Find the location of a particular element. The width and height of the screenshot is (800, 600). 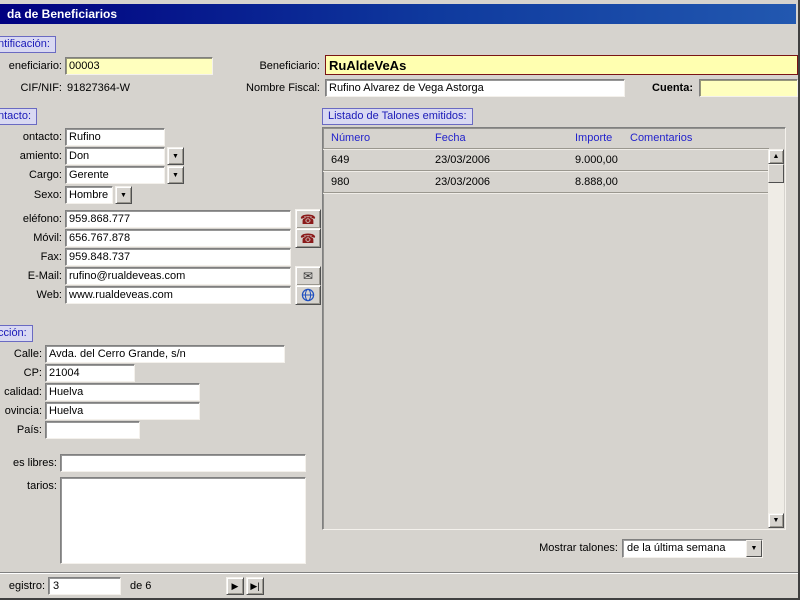

arrow-down-icon: ▼ is located at coordinates (776, 520).